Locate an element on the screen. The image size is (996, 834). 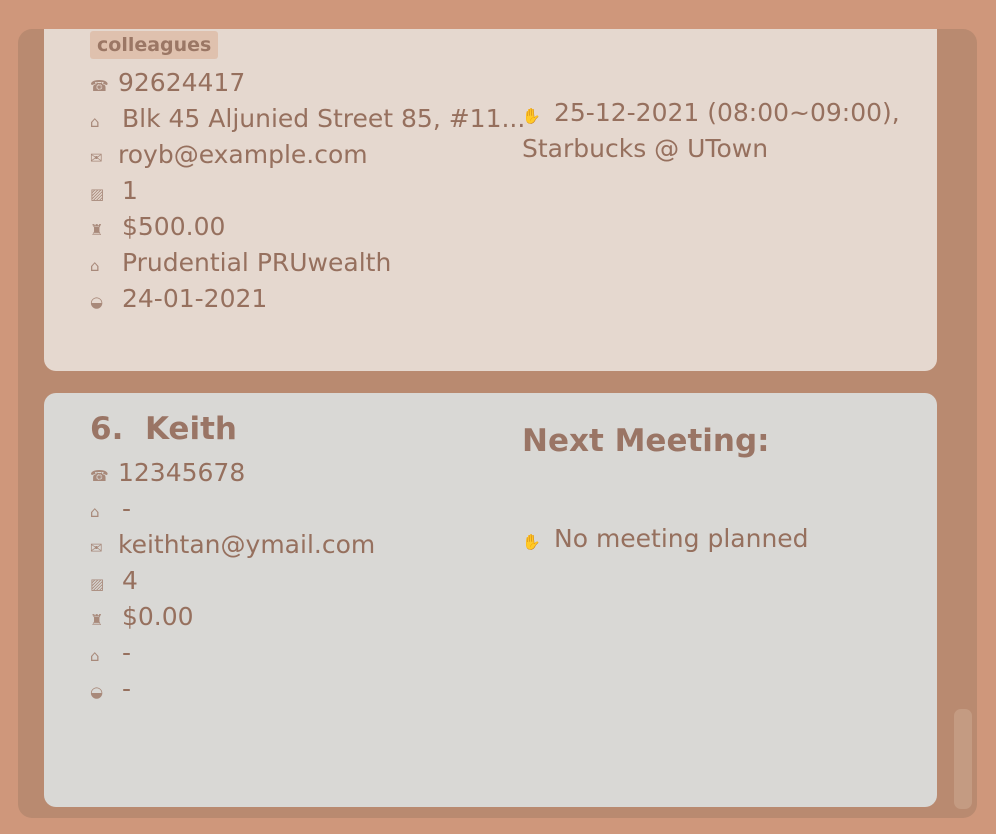
phone-value: 12345678 is located at coordinates (182, 472).